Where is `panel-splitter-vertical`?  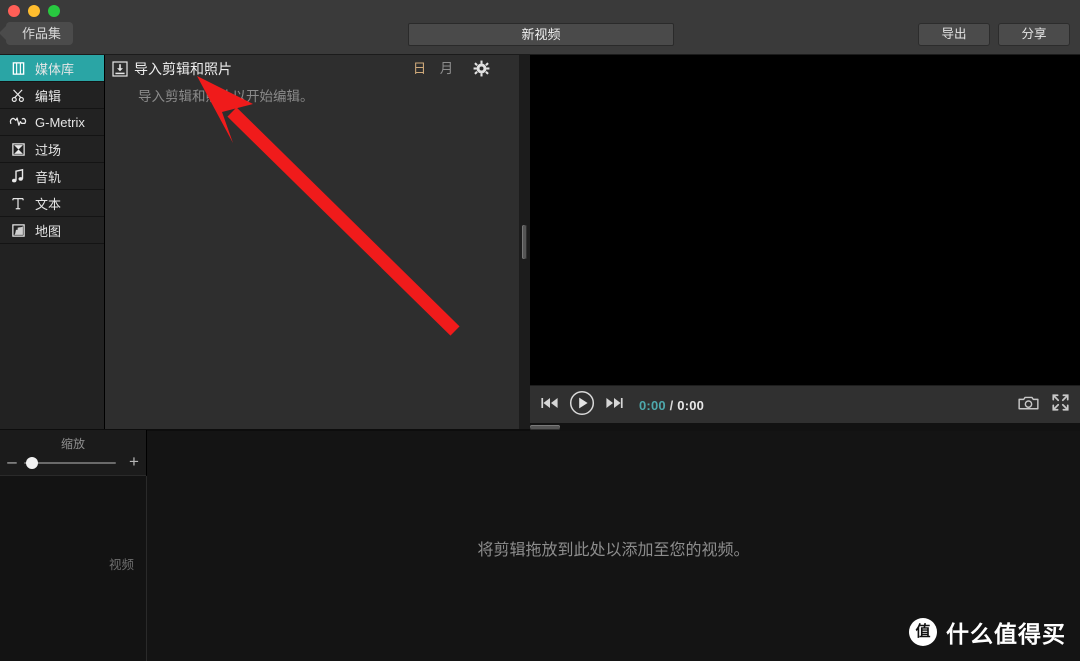
panel-splitter-vertical is located at coordinates (524, 242).